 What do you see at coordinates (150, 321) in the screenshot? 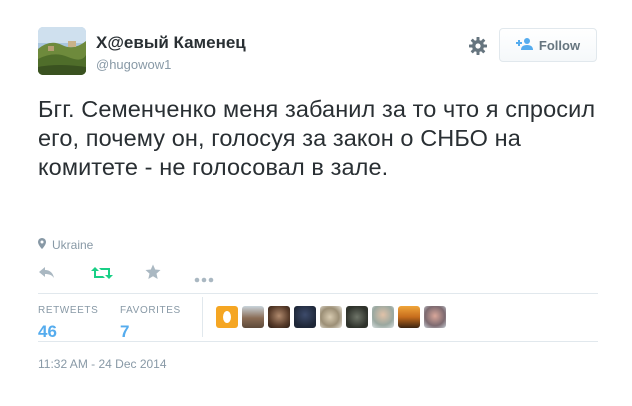
I see `favorites-stat: FAVORITES 7` at bounding box center [150, 321].